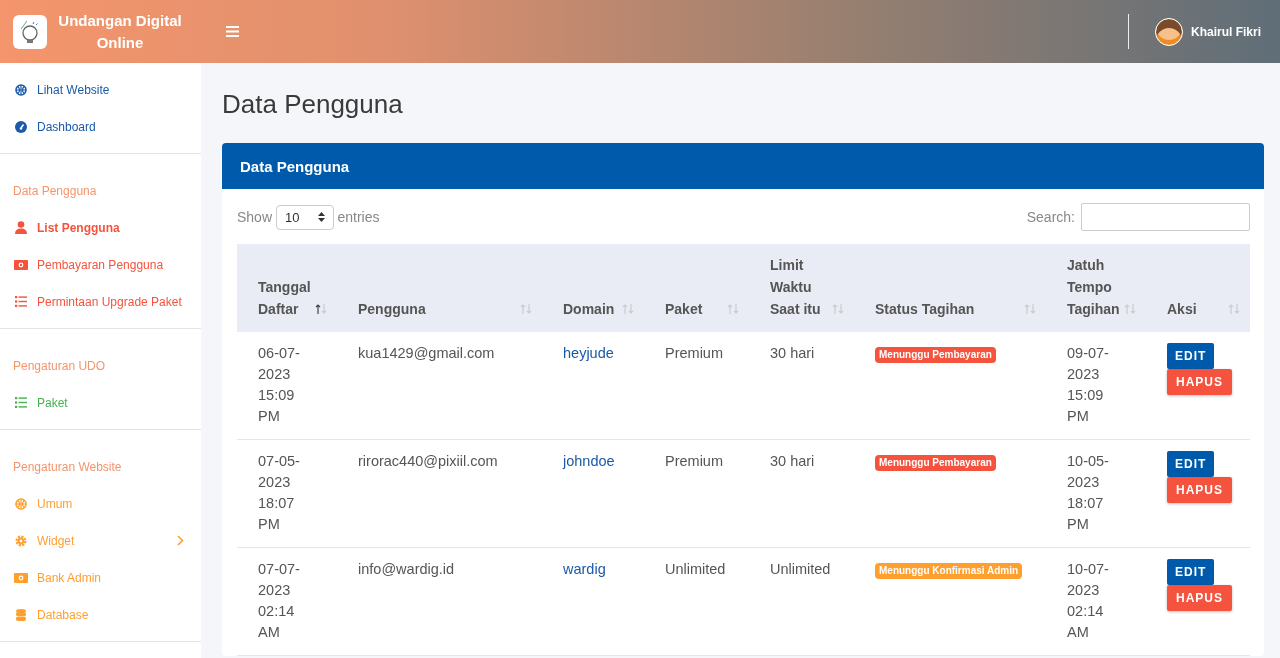  Describe the element at coordinates (439, 288) in the screenshot. I see `column-header: Pengguna` at that location.